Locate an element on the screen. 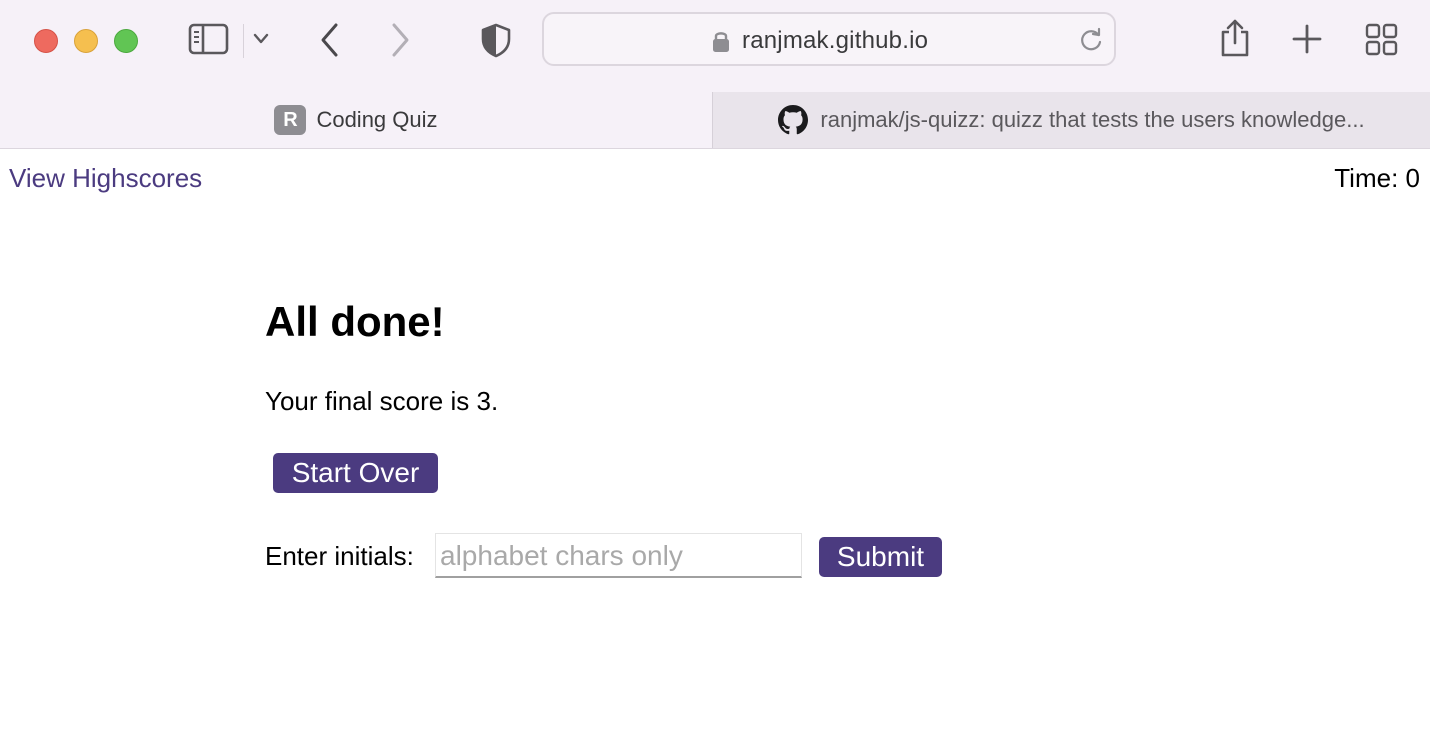  initials-input is located at coordinates (618, 555).